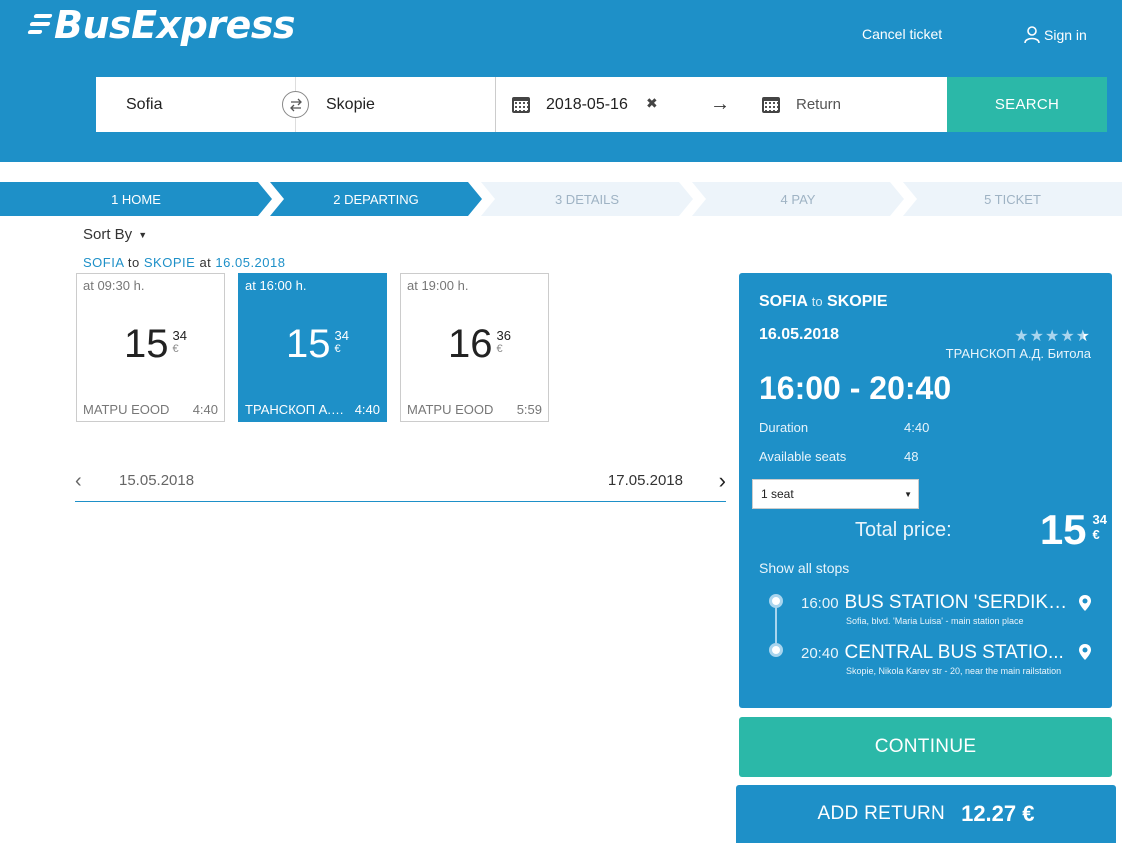 The image size is (1122, 843). I want to click on sign-in-label: Sign in, so click(1065, 35).